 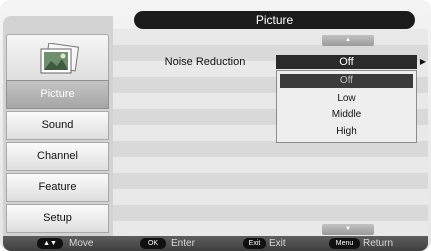 What do you see at coordinates (153, 243) in the screenshot?
I see `ok-key-icon: OK` at bounding box center [153, 243].